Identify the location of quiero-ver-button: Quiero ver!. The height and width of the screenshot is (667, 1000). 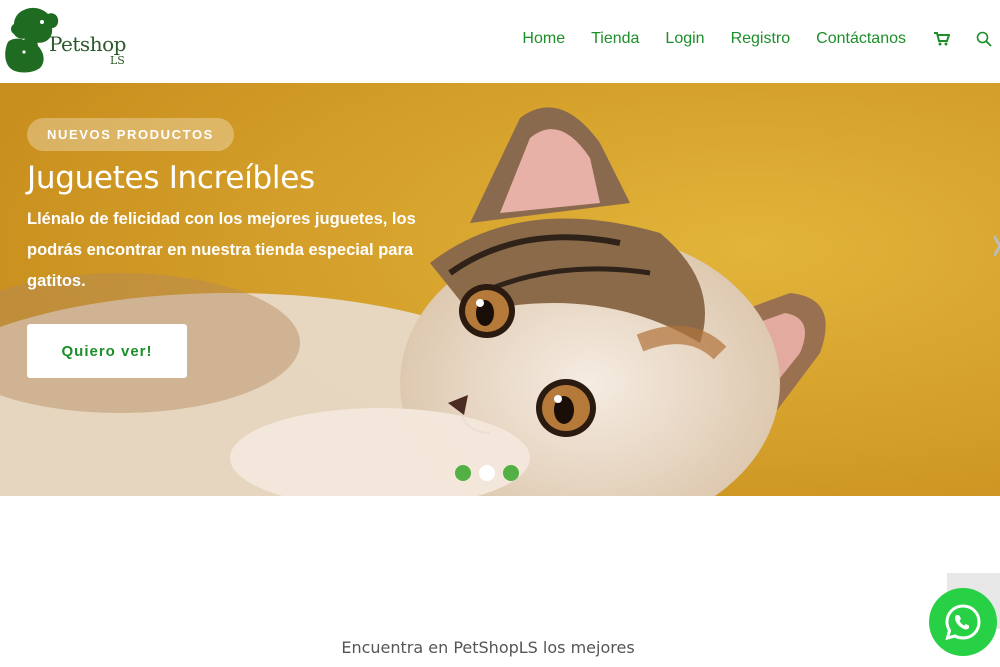
(107, 351).